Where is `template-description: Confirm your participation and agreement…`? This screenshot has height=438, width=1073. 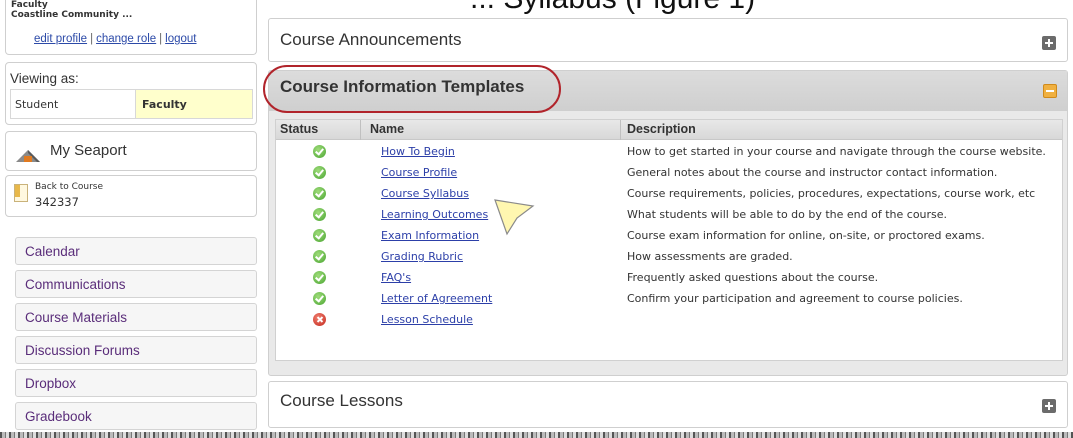
template-description: Confirm your participation and agreement… is located at coordinates (795, 298).